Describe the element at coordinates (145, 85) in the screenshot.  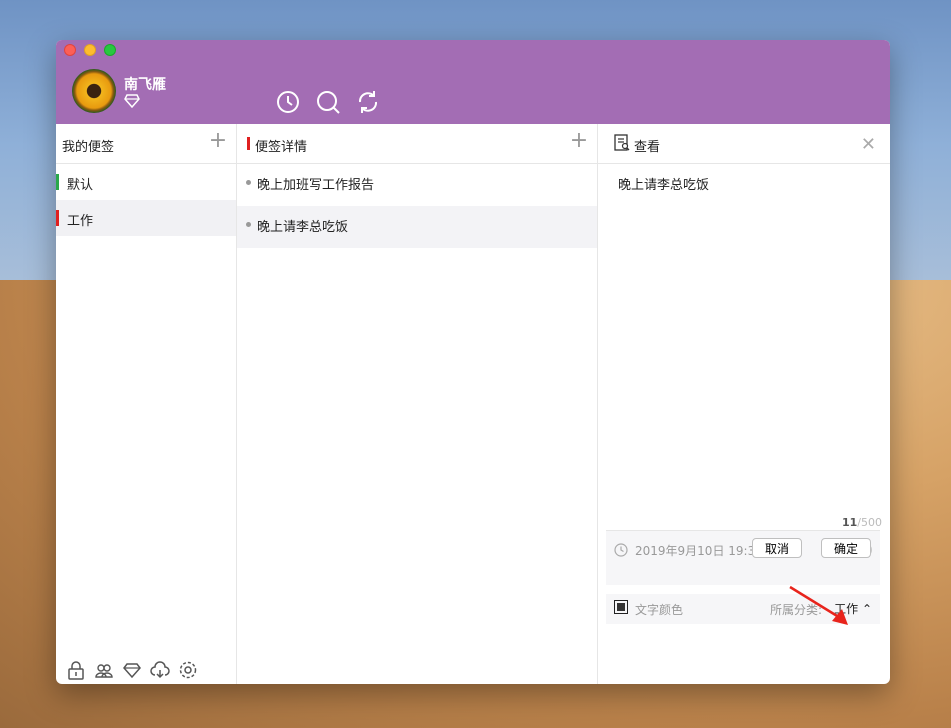
I see `username: 南飞雁` at that location.